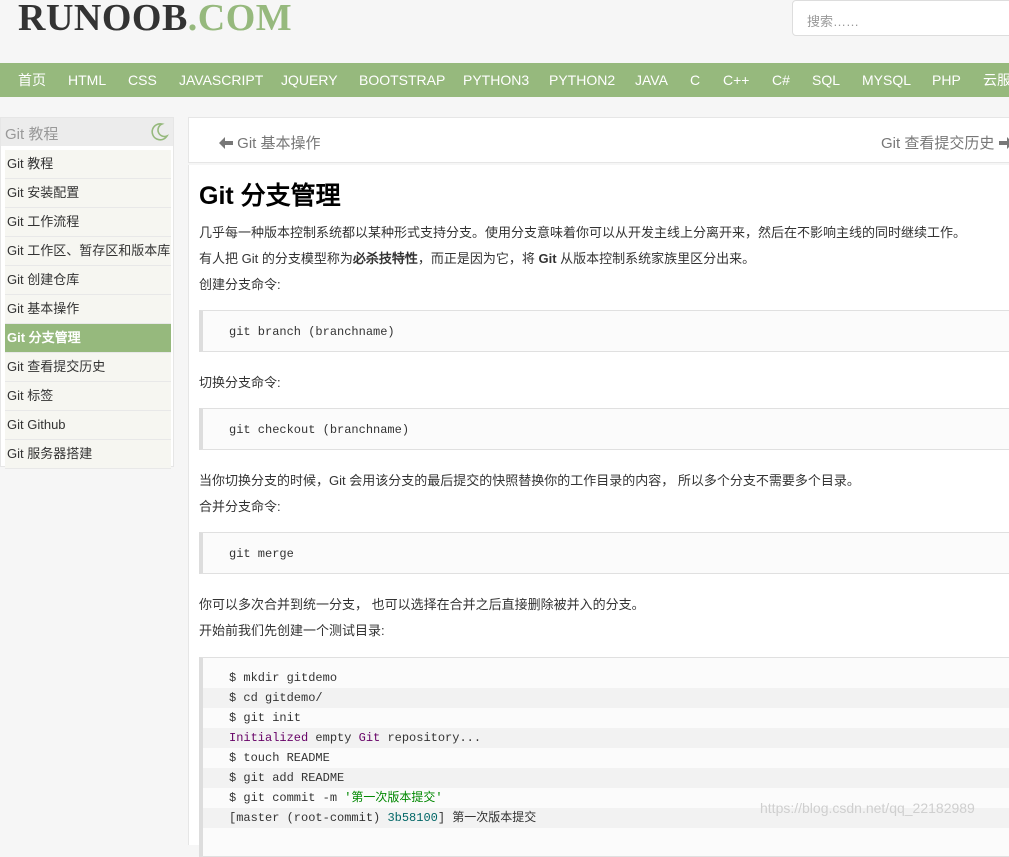  Describe the element at coordinates (604, 429) in the screenshot. I see `code-block-checkout: git checkout (branchname)` at that location.